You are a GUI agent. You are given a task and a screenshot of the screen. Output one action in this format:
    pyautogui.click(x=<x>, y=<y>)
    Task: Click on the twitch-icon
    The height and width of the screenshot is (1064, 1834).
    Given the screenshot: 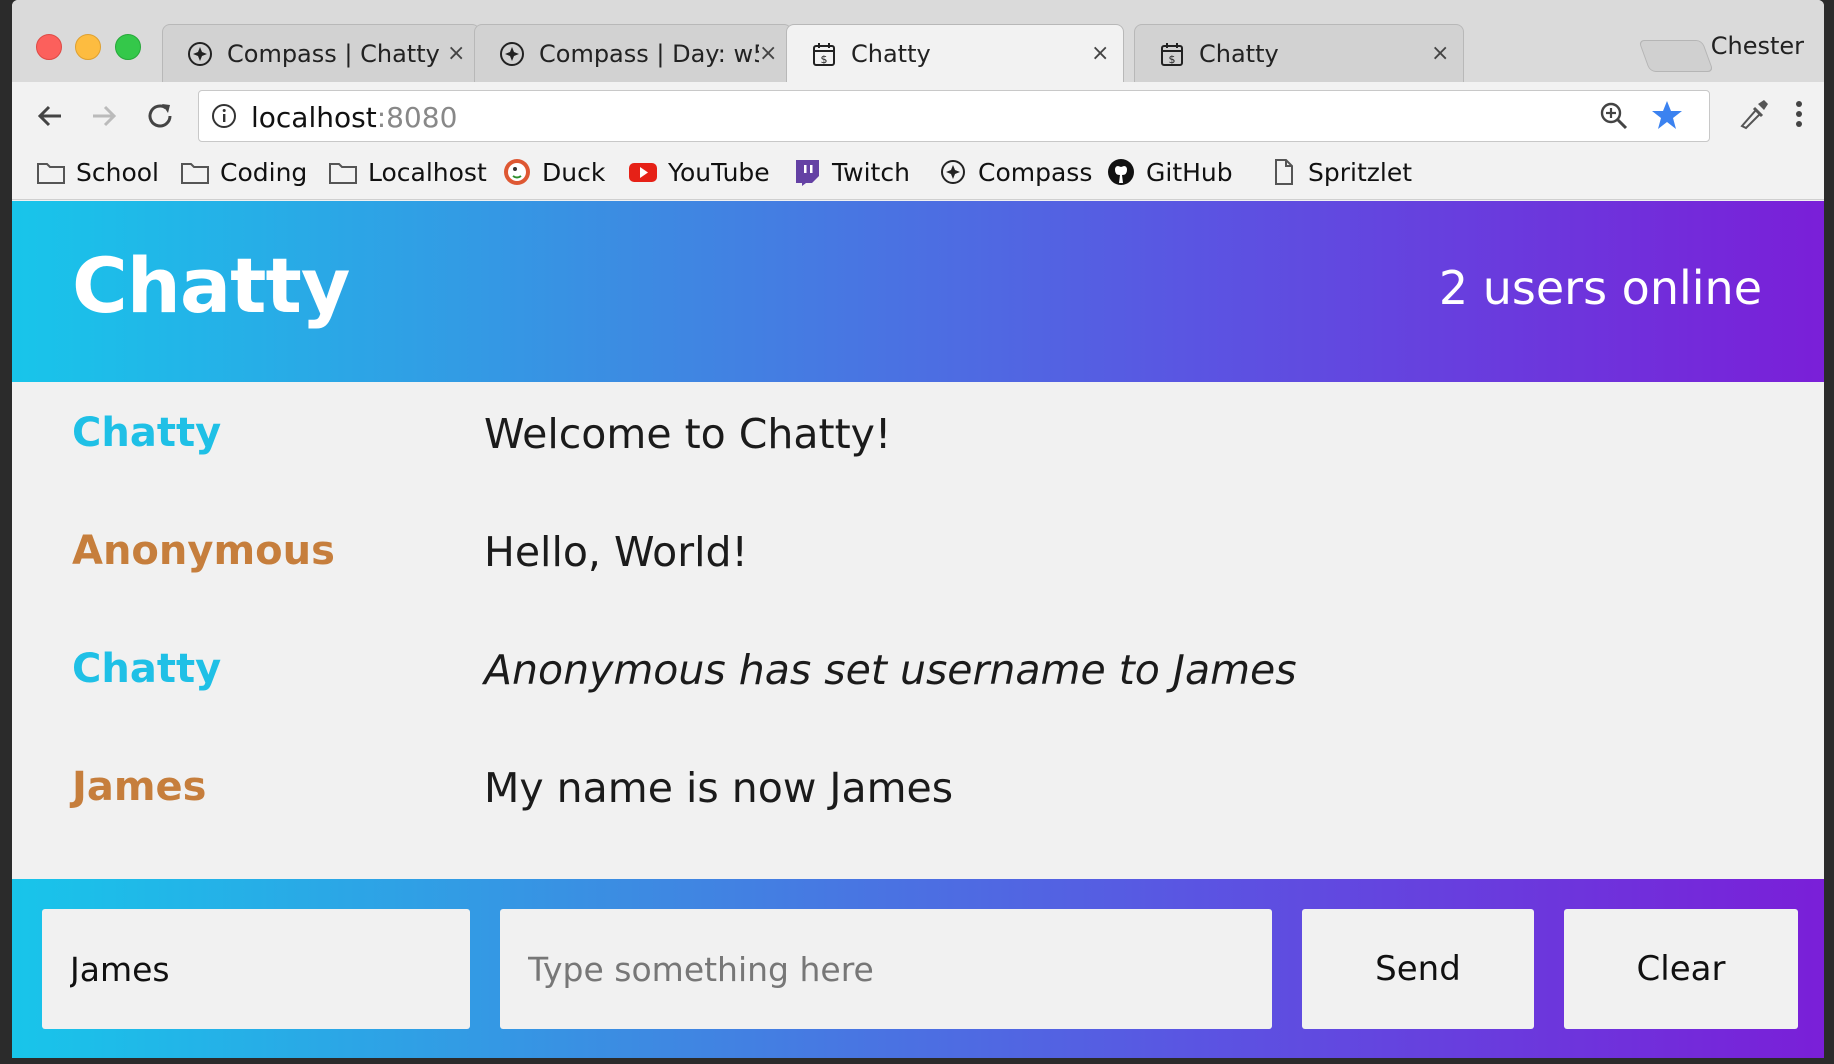 What is the action you would take?
    pyautogui.click(x=807, y=173)
    